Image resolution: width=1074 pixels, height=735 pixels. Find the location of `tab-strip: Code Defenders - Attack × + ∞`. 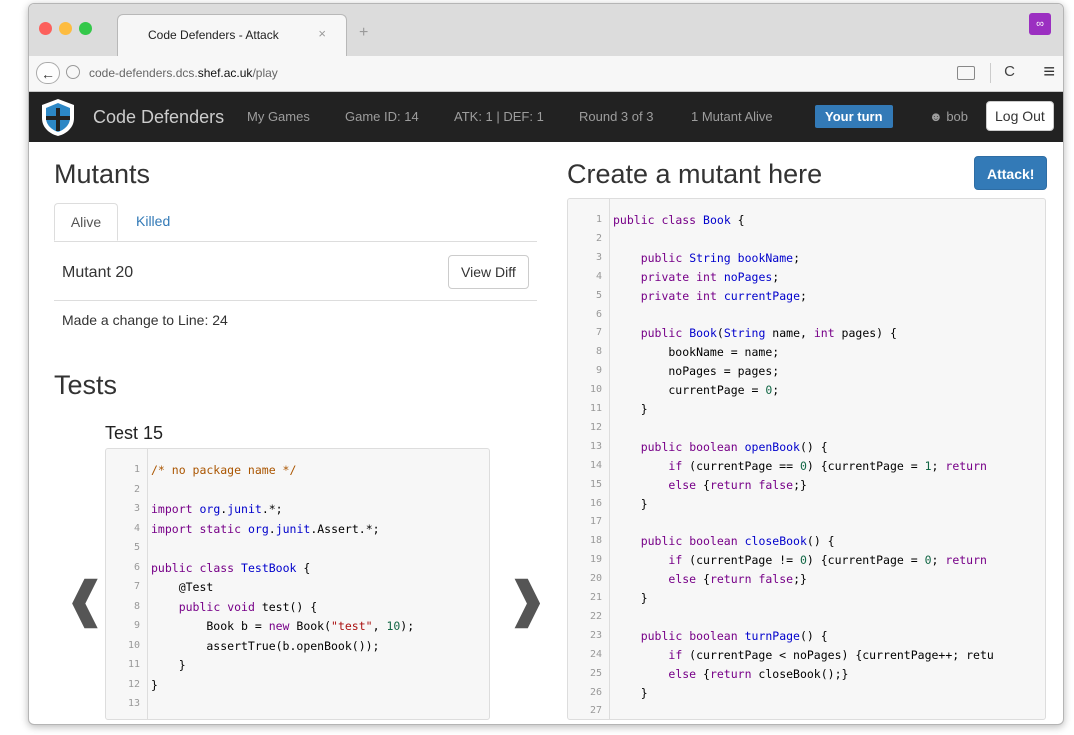

tab-strip: Code Defenders - Attack × + ∞ is located at coordinates (546, 30).